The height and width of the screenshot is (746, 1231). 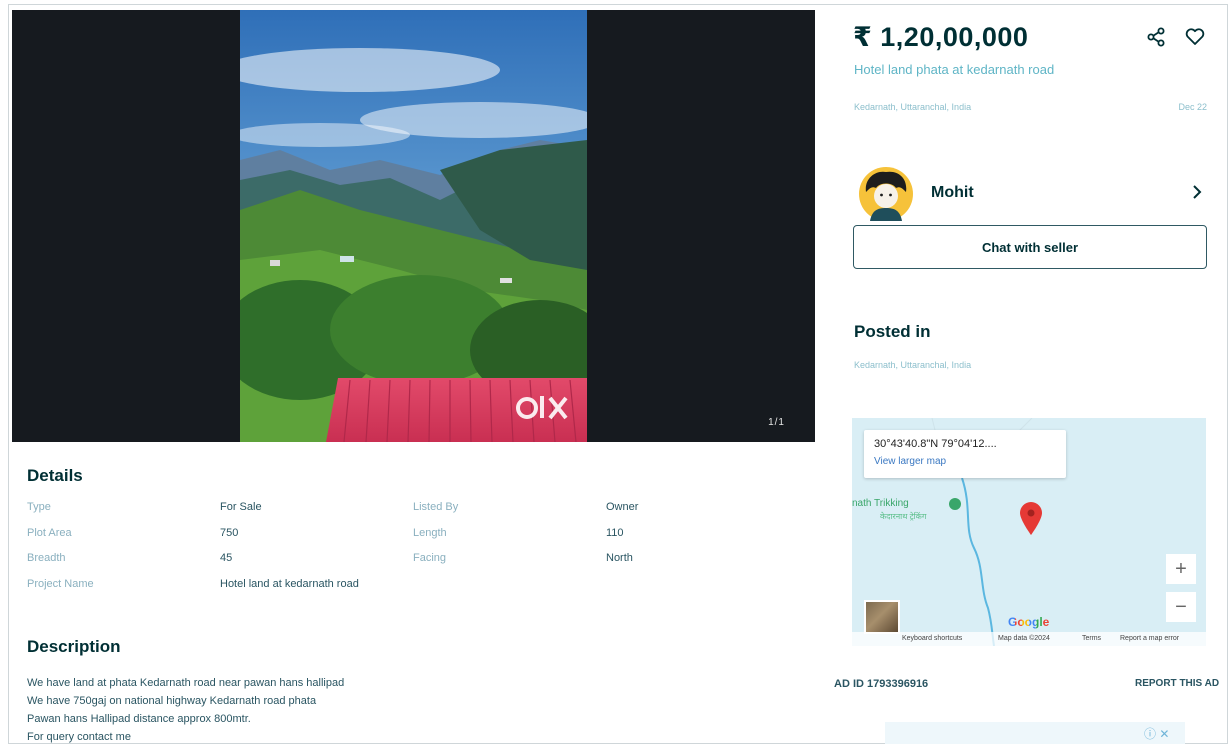 I want to click on posted-in-heading: Posted in, so click(x=892, y=331).